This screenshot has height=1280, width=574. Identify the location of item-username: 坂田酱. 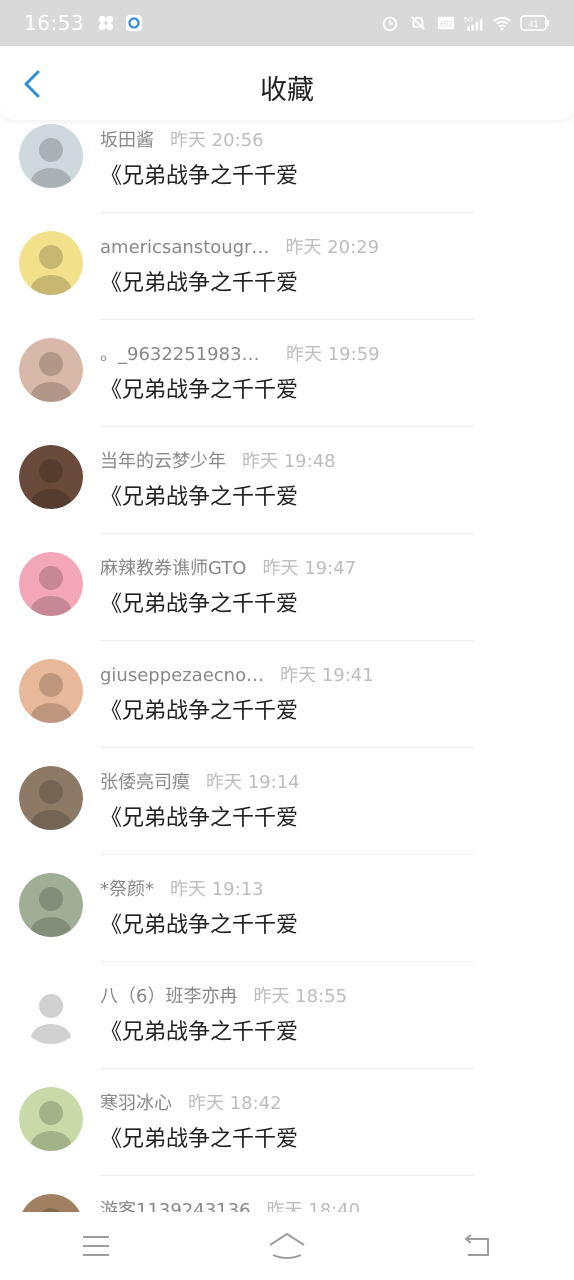
(127, 139).